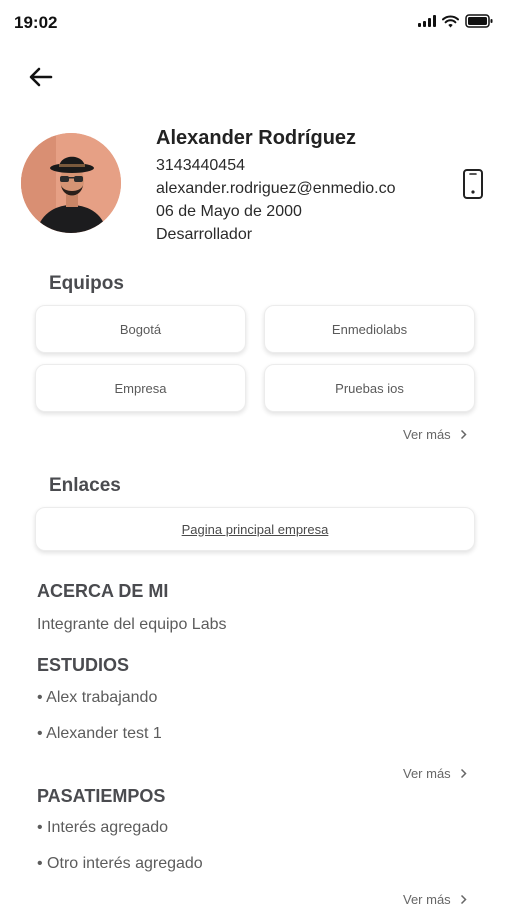 The width and height of the screenshot is (507, 907). I want to click on wifi-icon, so click(450, 20).